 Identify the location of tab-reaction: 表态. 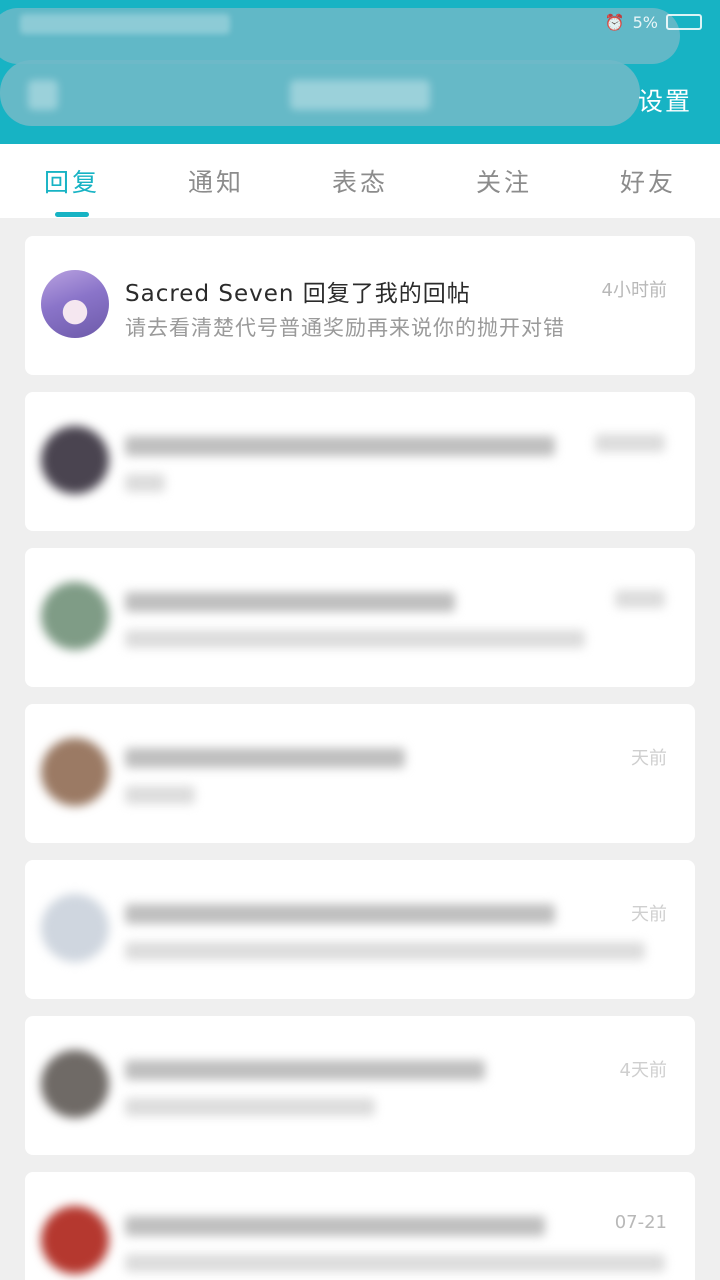
(360, 181).